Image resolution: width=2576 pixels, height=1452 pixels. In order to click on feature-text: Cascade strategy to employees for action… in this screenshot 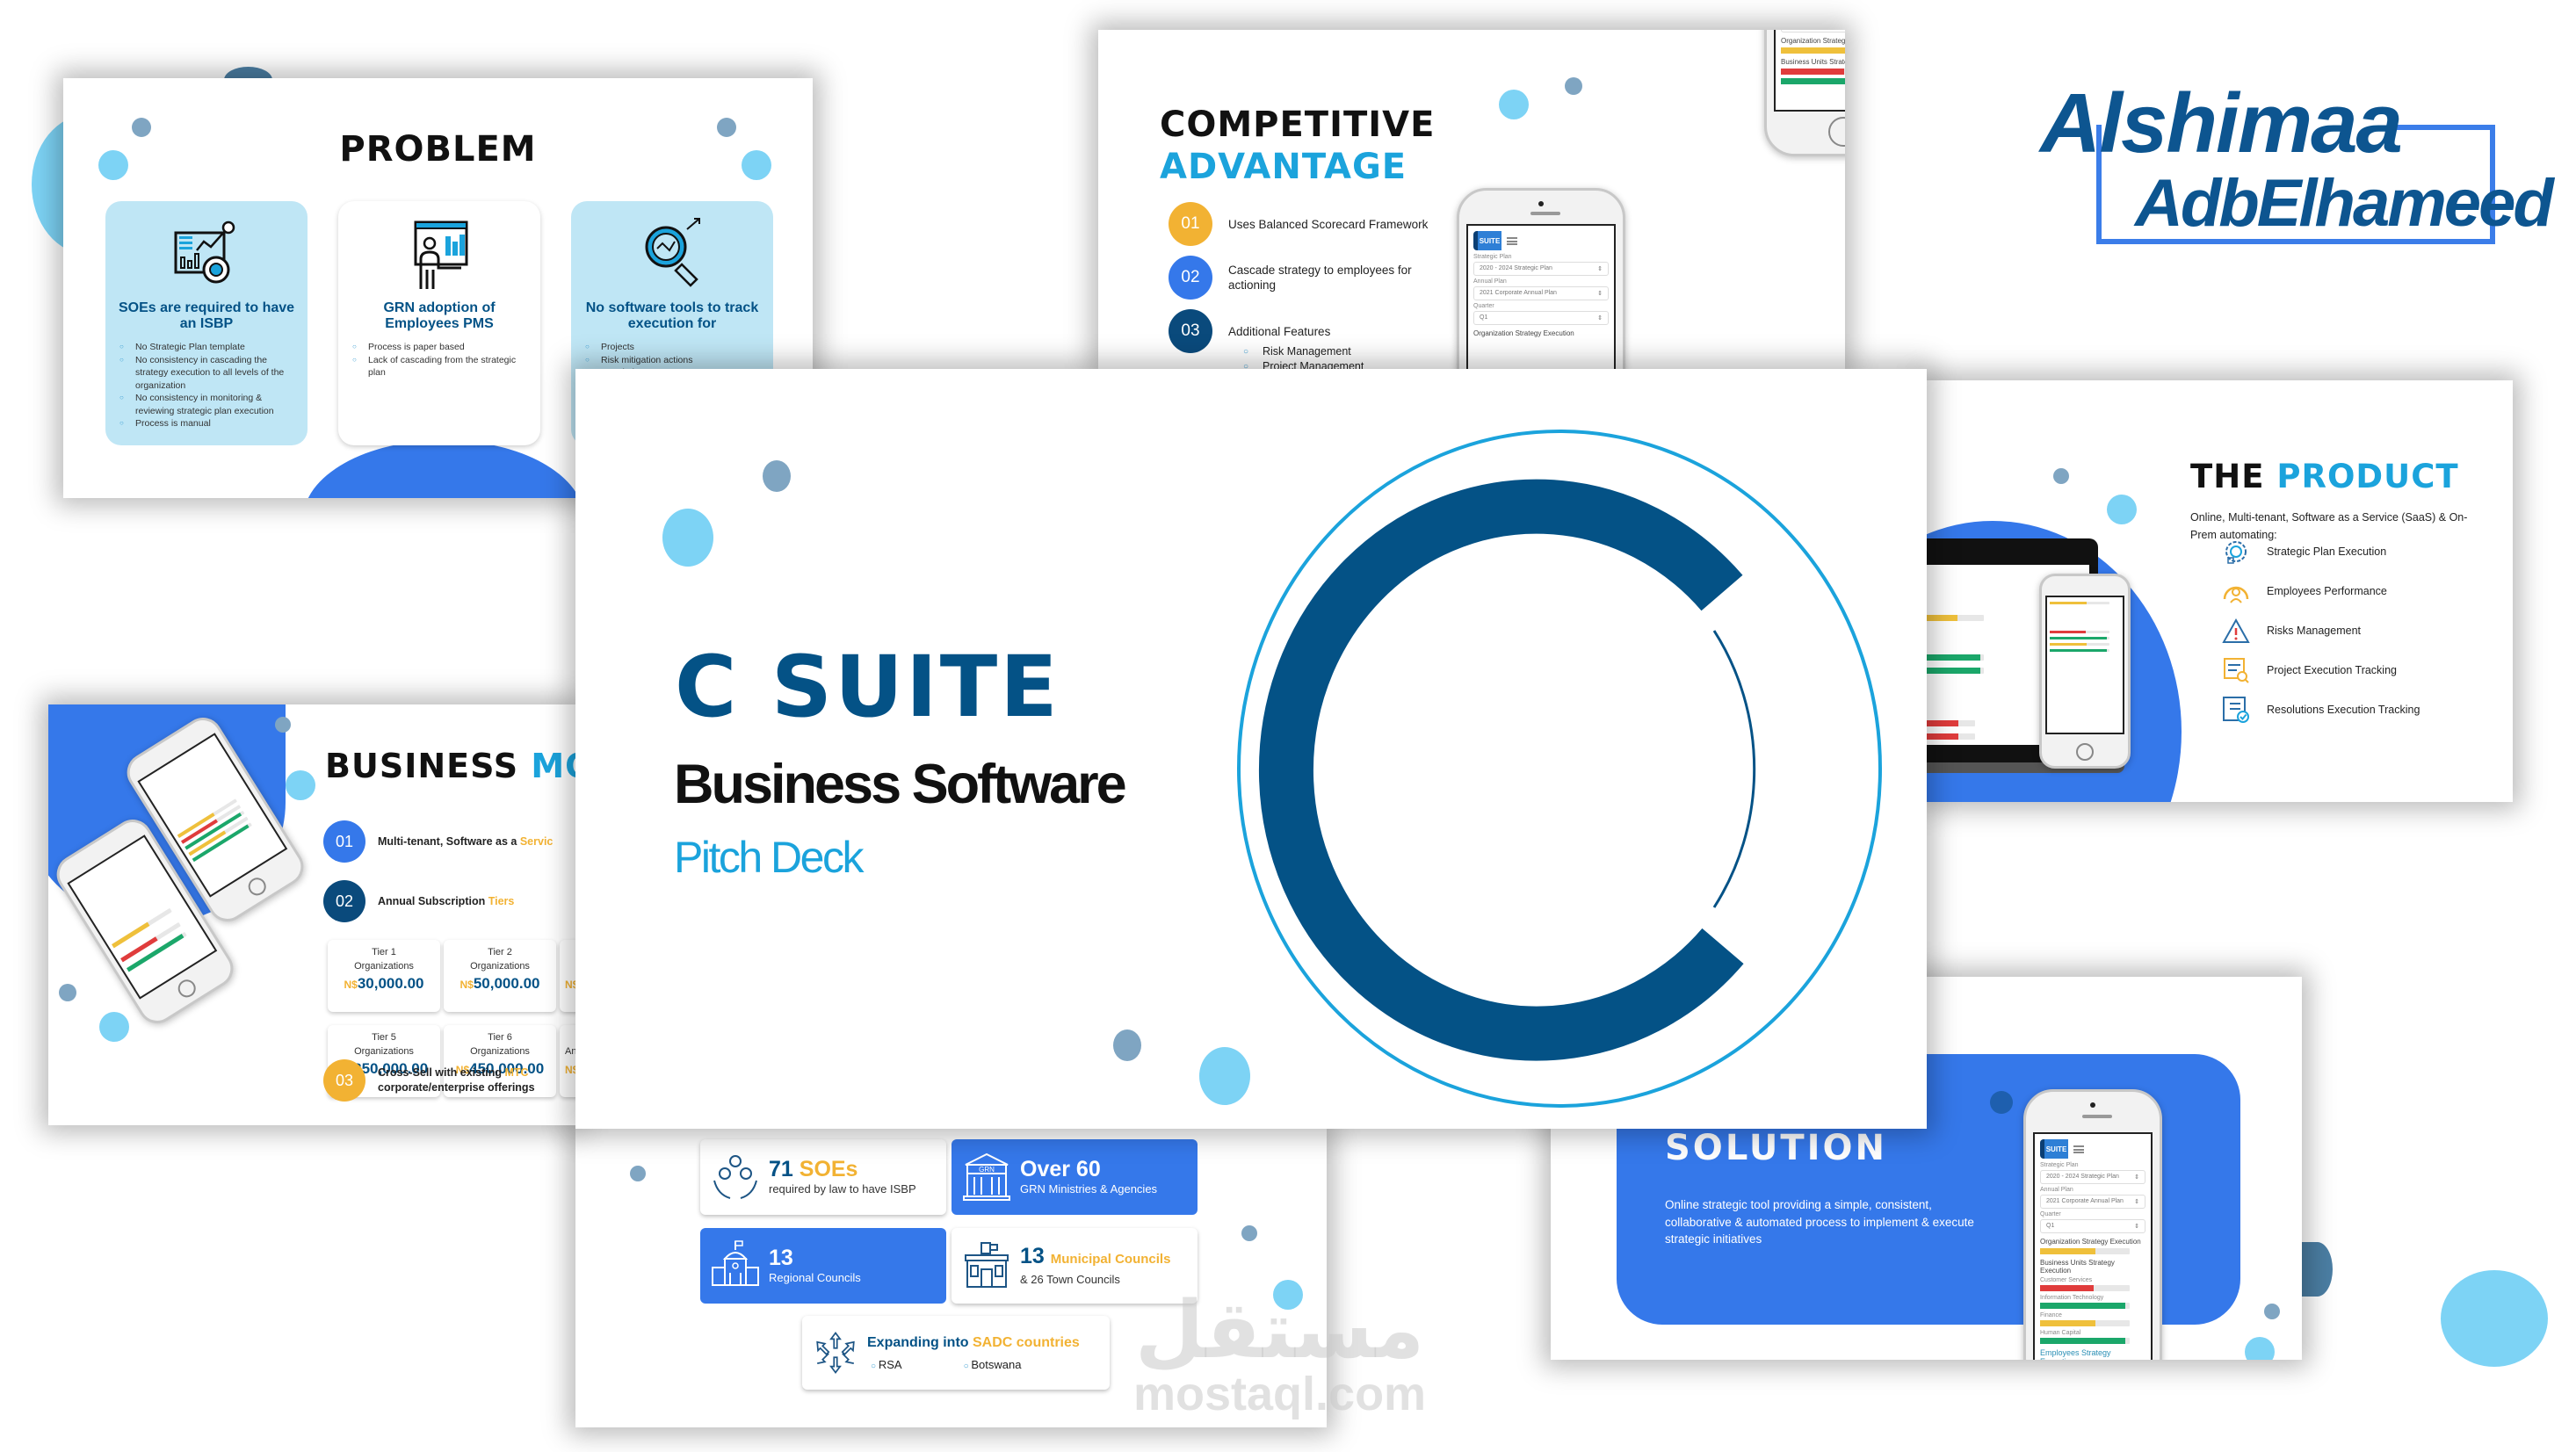, I will do `click(1320, 278)`.